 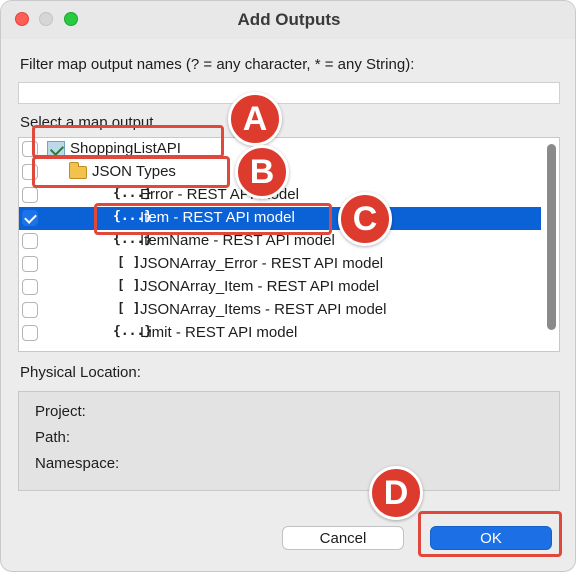 What do you see at coordinates (289, 93) in the screenshot?
I see `filter-input` at bounding box center [289, 93].